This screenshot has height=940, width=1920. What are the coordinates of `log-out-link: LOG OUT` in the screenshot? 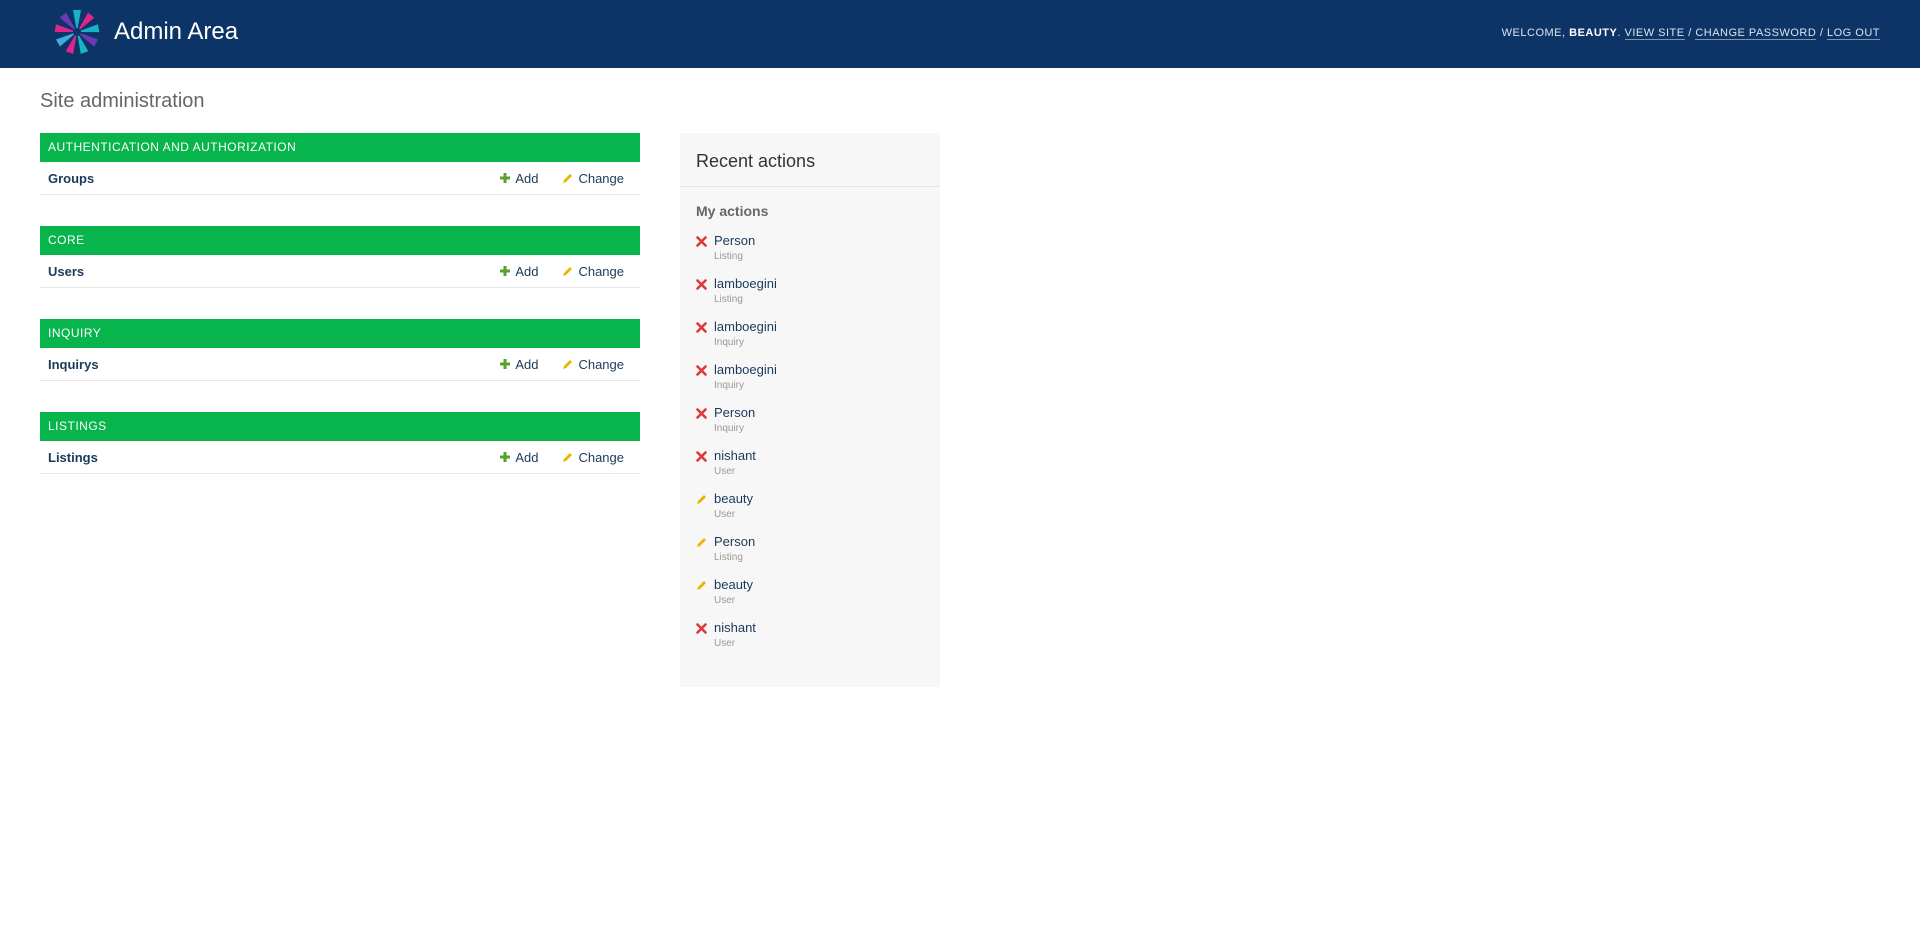 It's located at (1853, 33).